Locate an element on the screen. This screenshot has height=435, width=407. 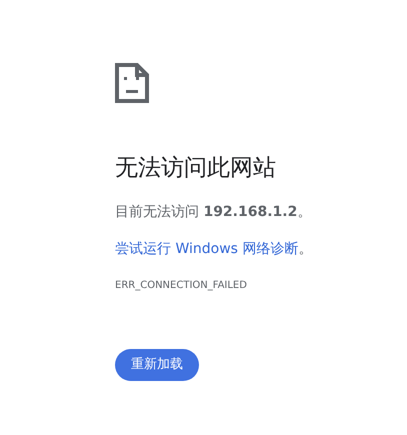
error-description: 目前无法访问 192.168.1.2。 is located at coordinates (213, 212).